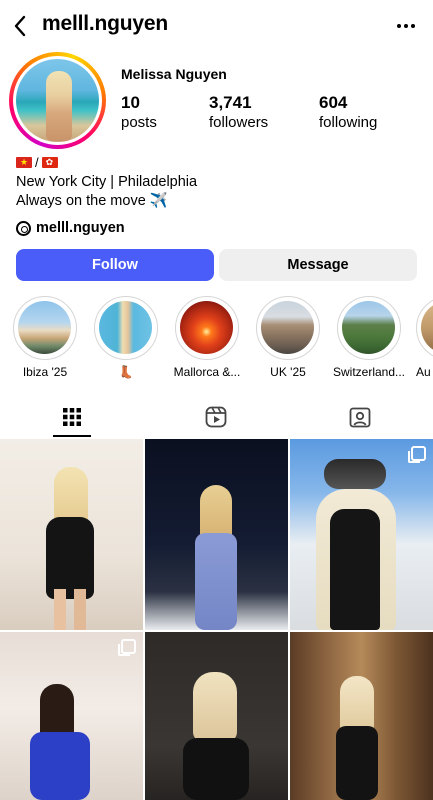 The height and width of the screenshot is (800, 433). What do you see at coordinates (139, 112) in the screenshot?
I see `posts-count: 10 posts` at bounding box center [139, 112].